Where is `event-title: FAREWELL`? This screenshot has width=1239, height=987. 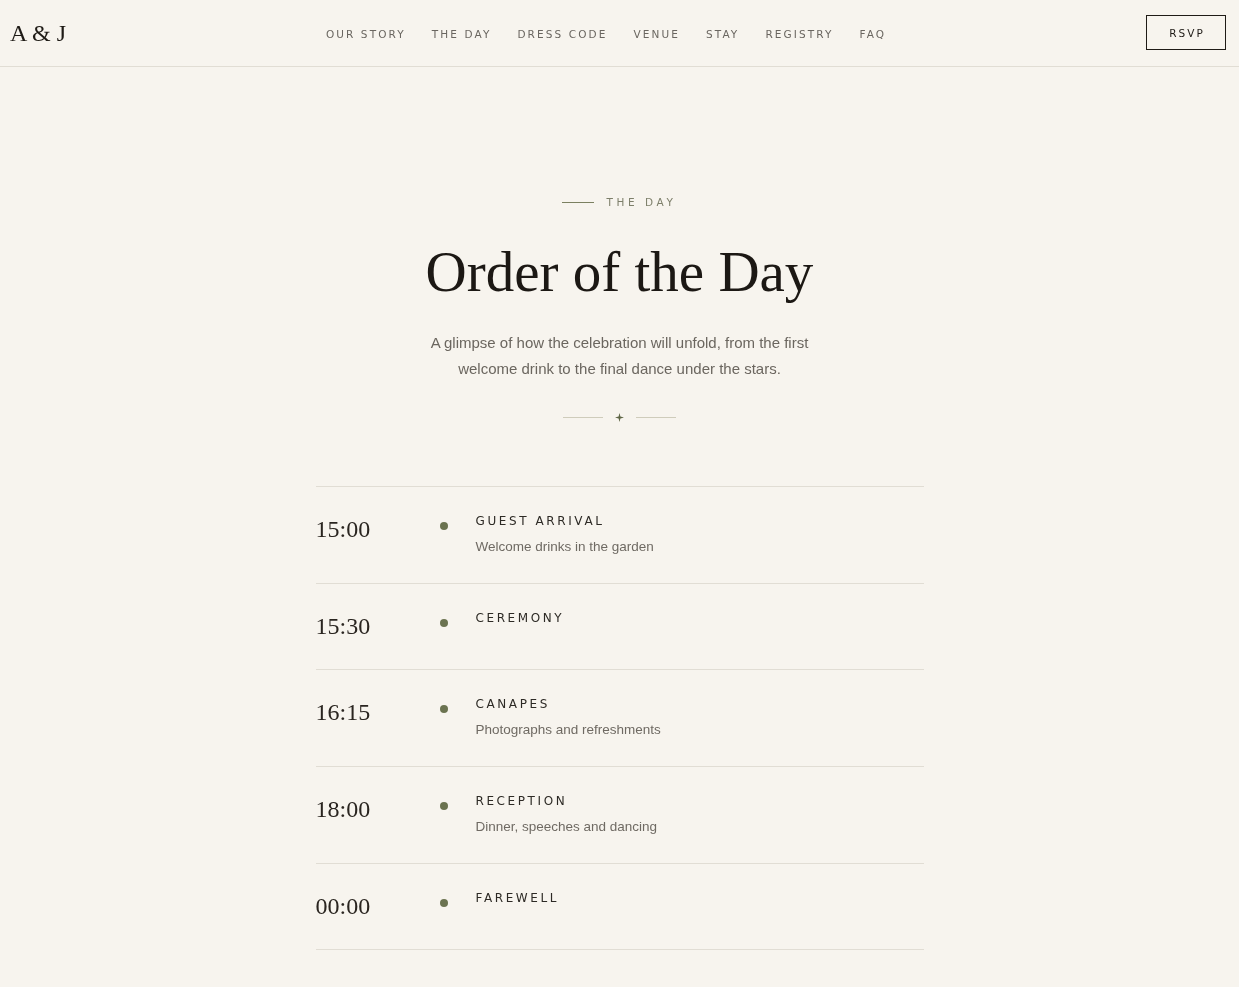 event-title: FAREWELL is located at coordinates (517, 898).